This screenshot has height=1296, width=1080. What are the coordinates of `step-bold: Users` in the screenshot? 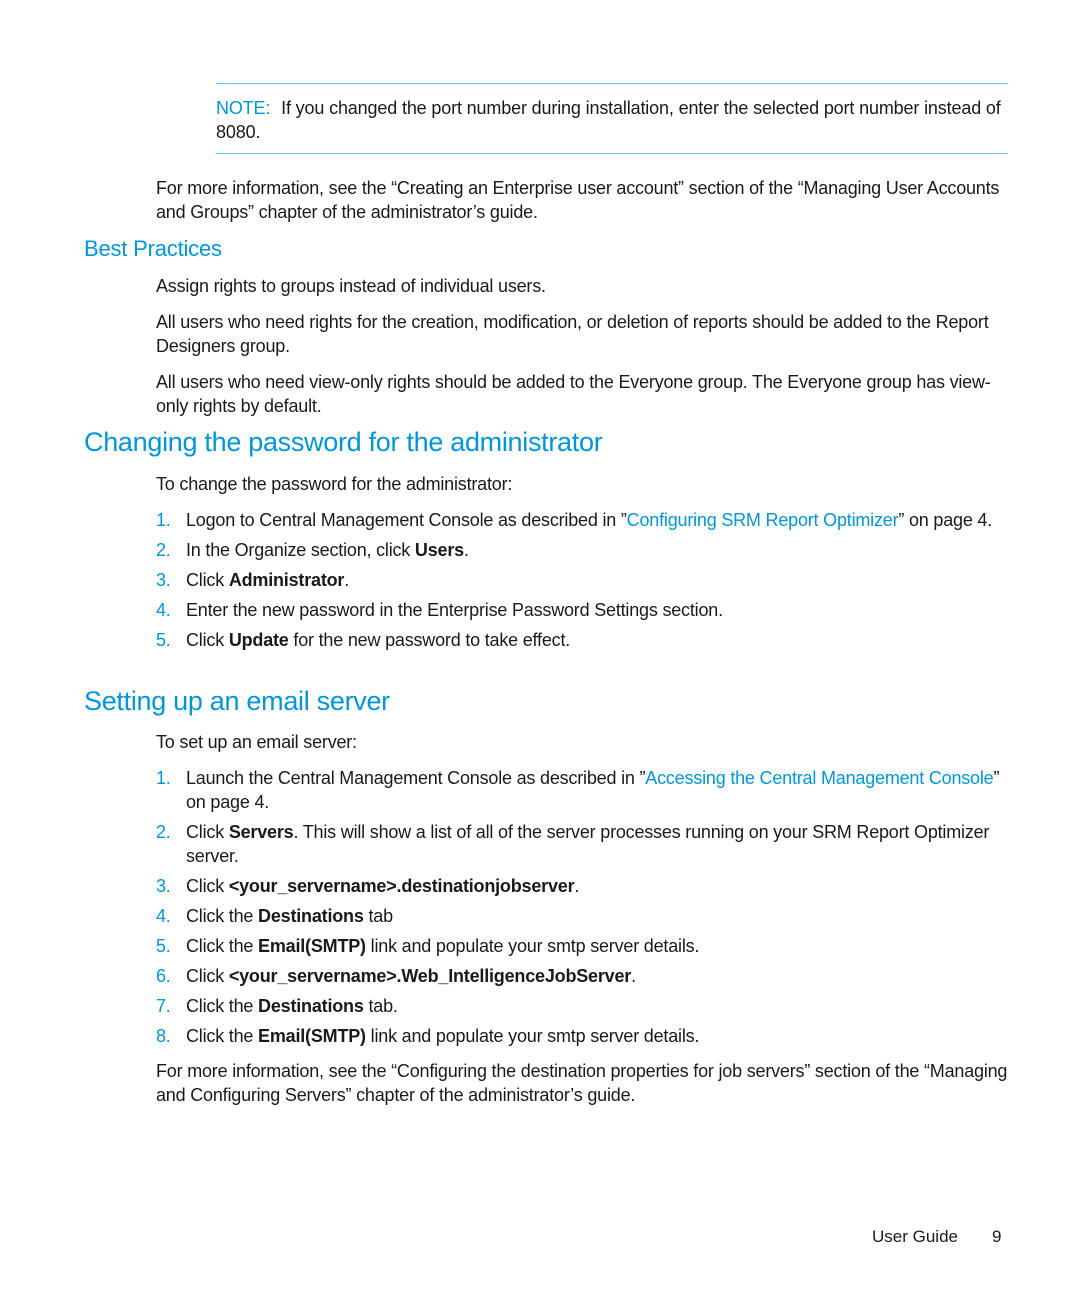 It's located at (439, 550).